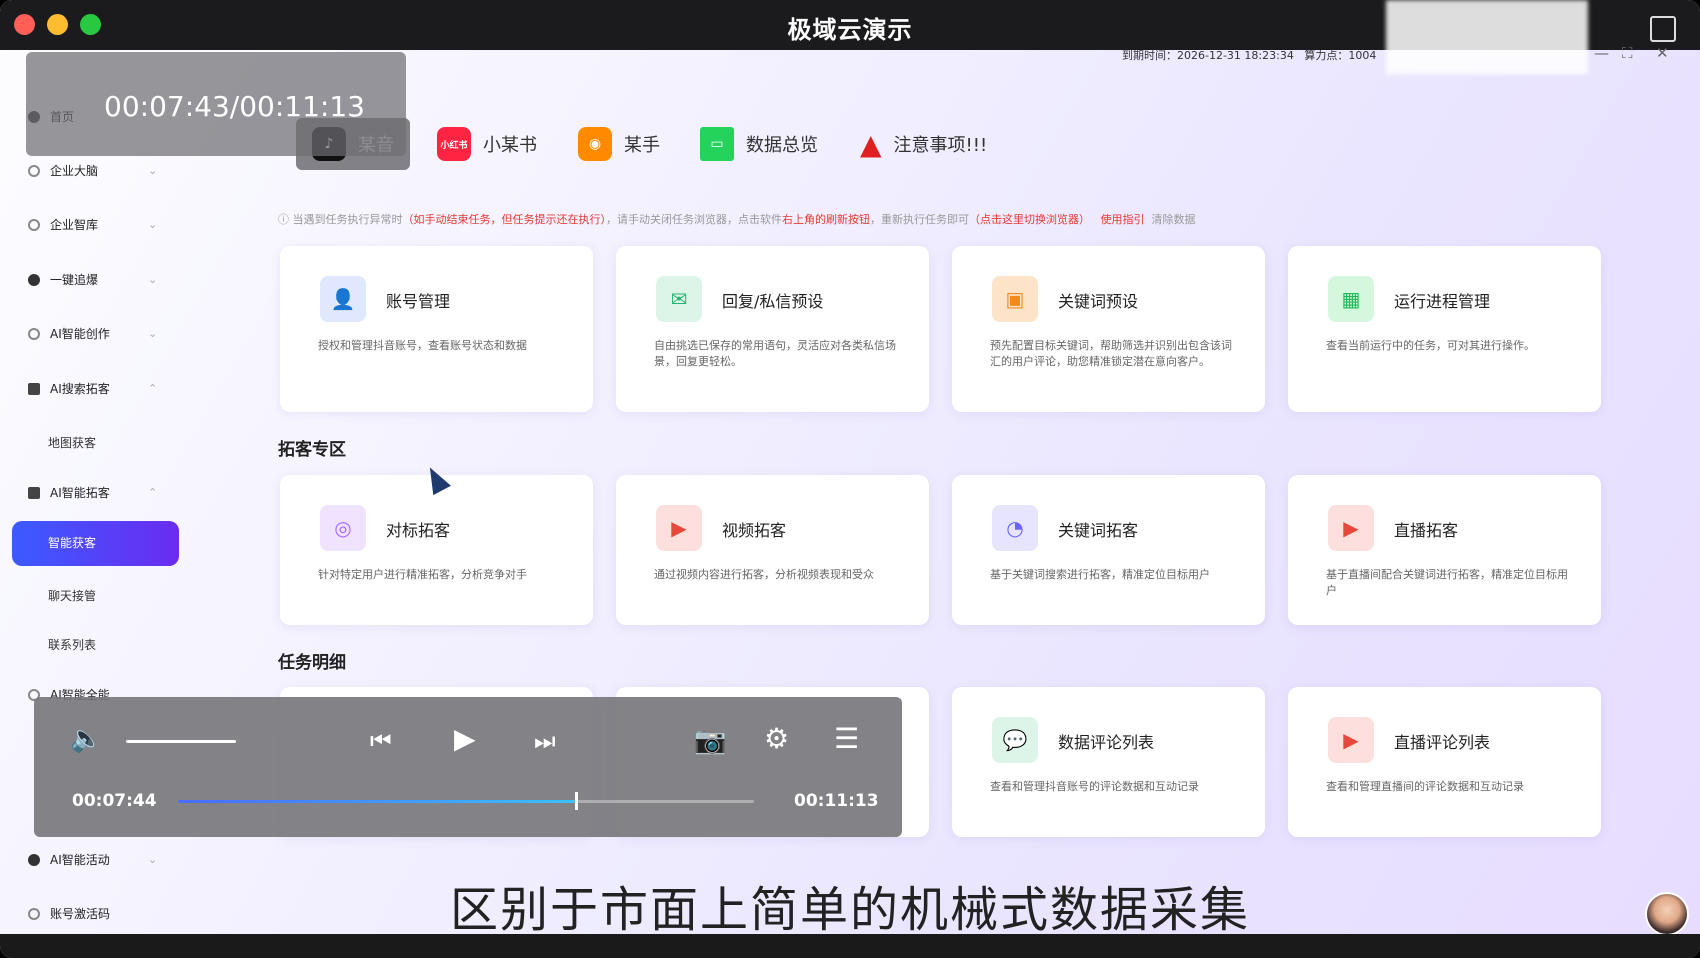 The height and width of the screenshot is (958, 1700). I want to click on sidebar-item-ai-create: AI智能创作 ⌄, so click(92, 333).